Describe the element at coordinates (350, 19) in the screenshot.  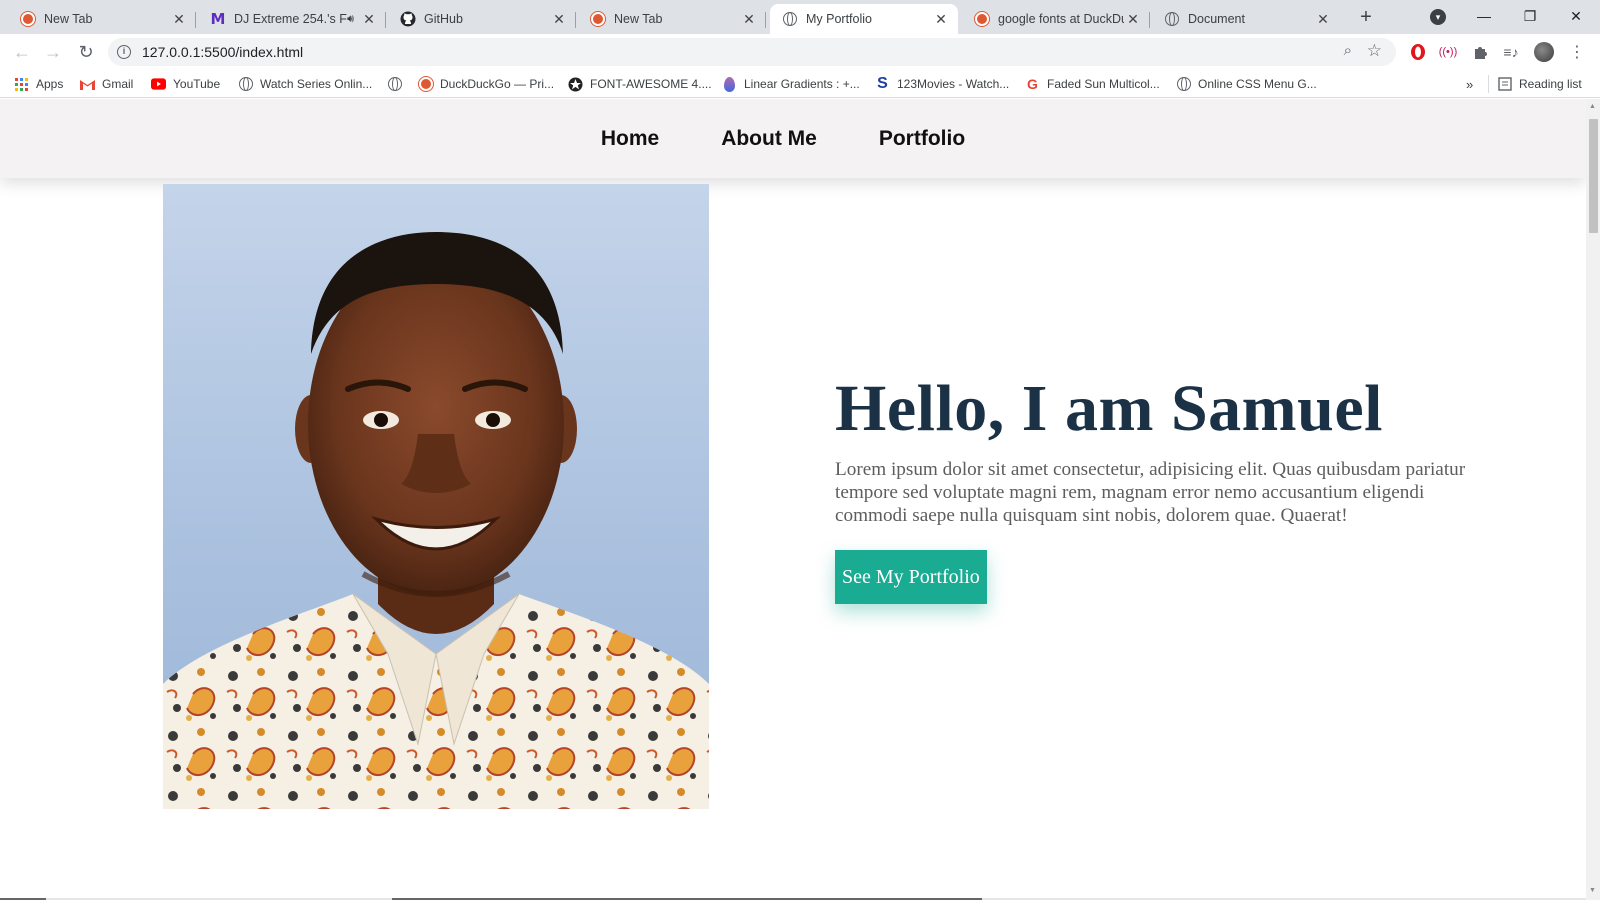
I see `audio-playing-icon: 🔊︎` at that location.